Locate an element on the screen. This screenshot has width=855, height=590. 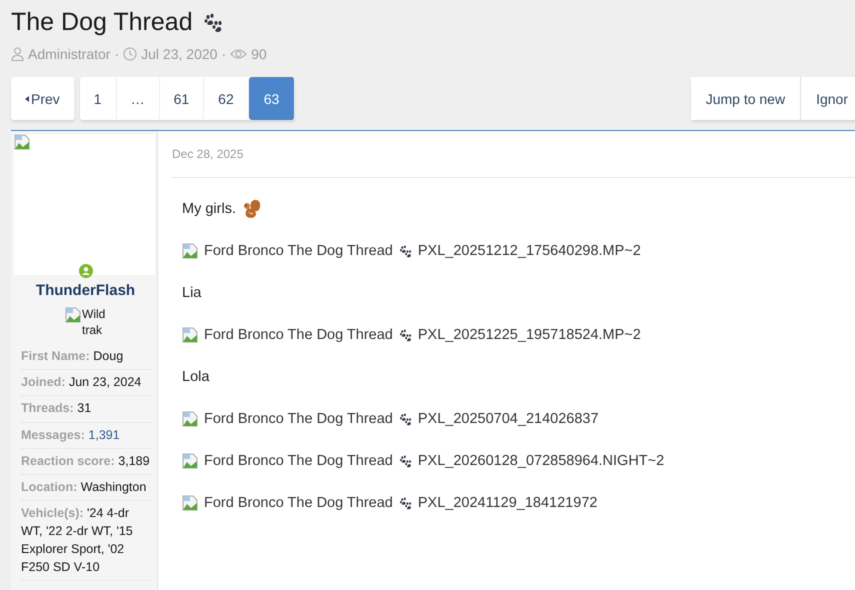
thread-date: Jul 23, 2020 is located at coordinates (179, 54).